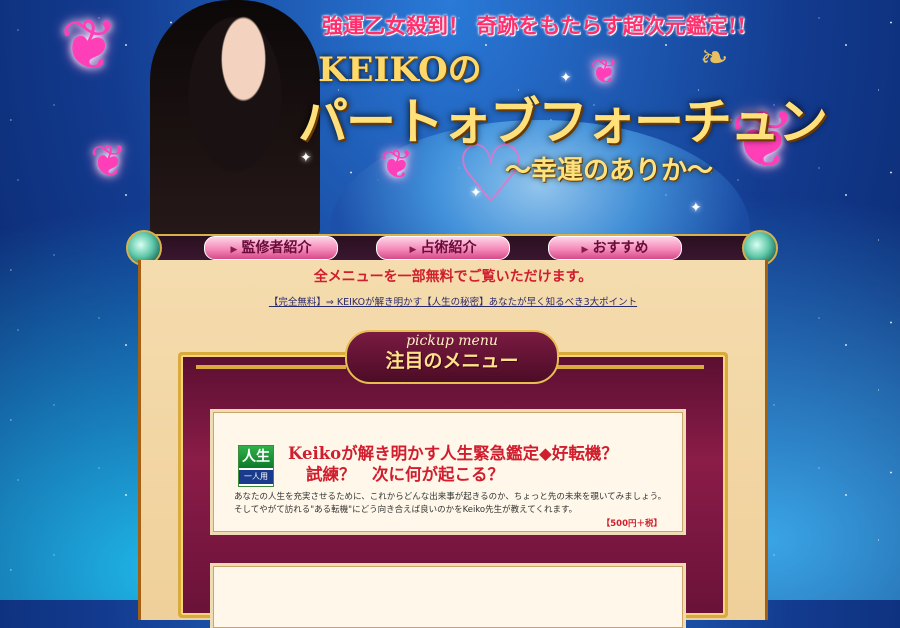 The height and width of the screenshot is (628, 900). I want to click on ornament-icon: ❧, so click(714, 58).